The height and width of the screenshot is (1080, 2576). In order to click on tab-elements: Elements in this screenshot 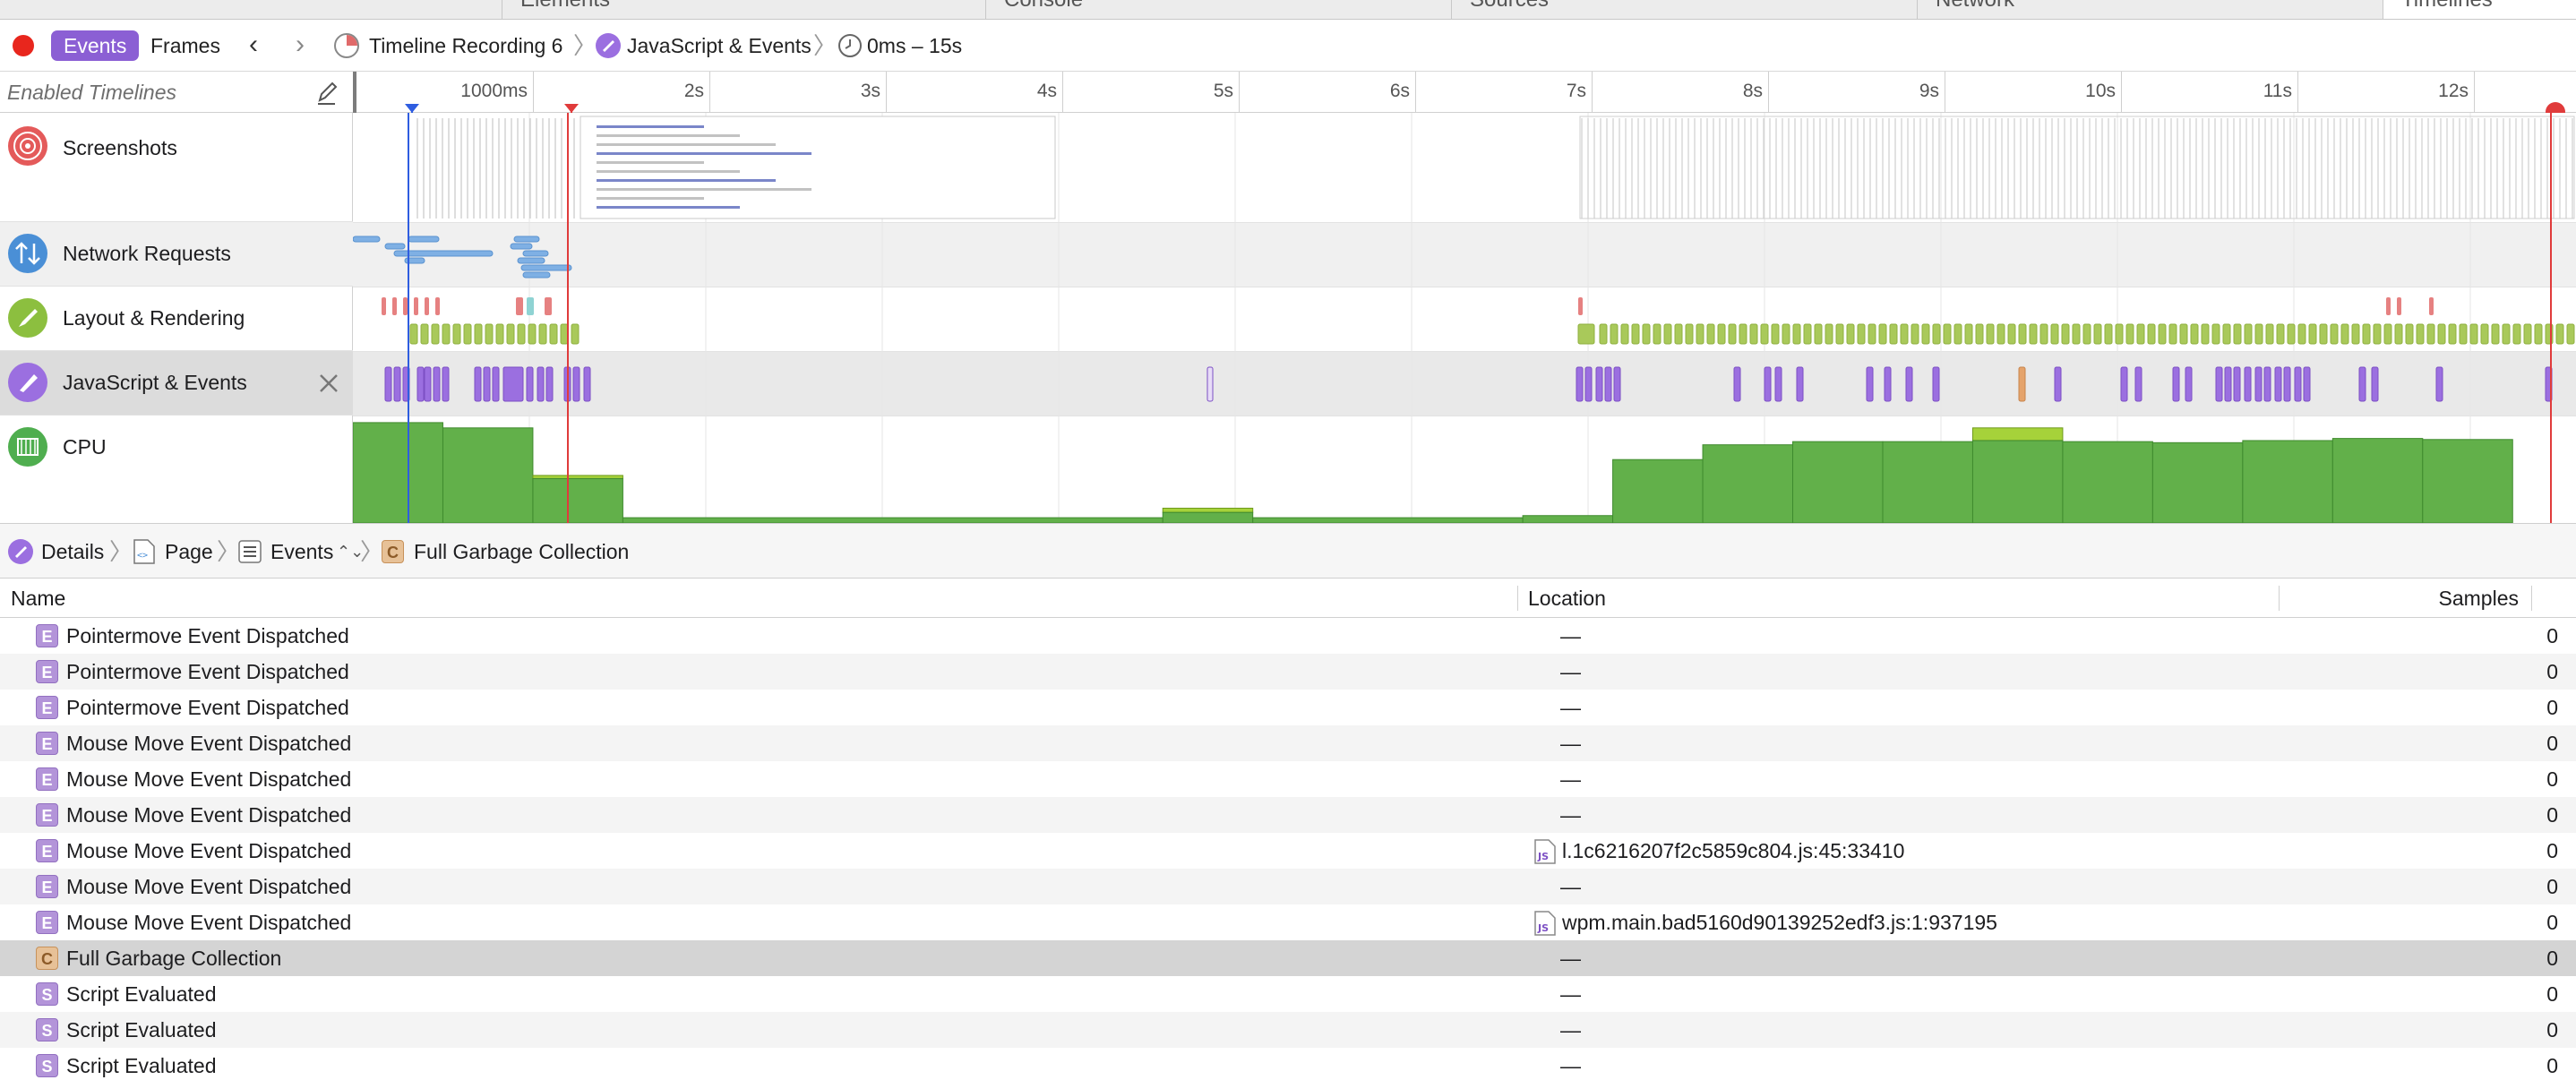, I will do `click(743, 10)`.